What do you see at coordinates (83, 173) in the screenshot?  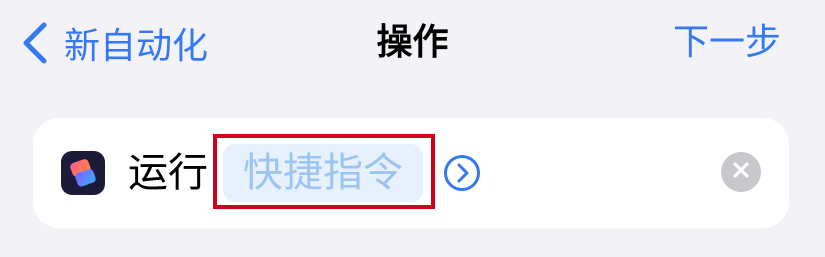 I see `shortcuts-app-icon` at bounding box center [83, 173].